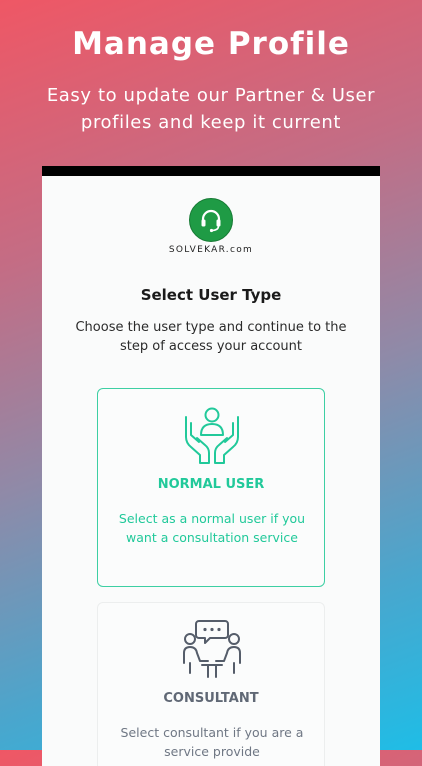  Describe the element at coordinates (211, 295) in the screenshot. I see `page-title: Select User Type` at that location.